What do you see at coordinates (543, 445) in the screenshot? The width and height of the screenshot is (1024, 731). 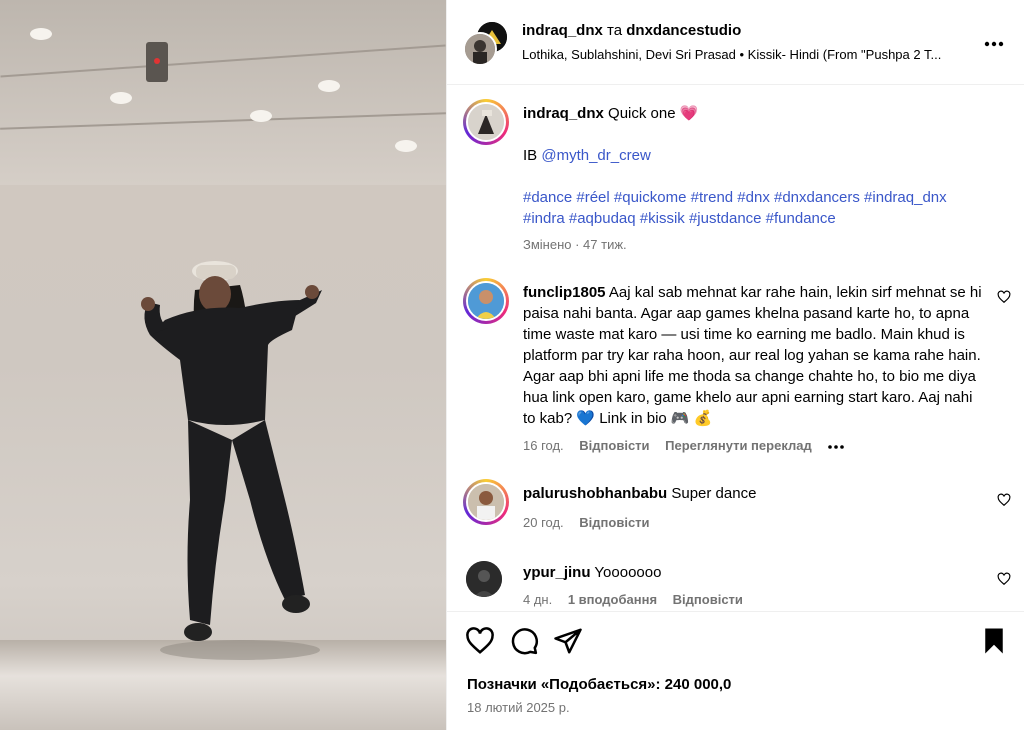 I see `comment-time: 16 год.` at bounding box center [543, 445].